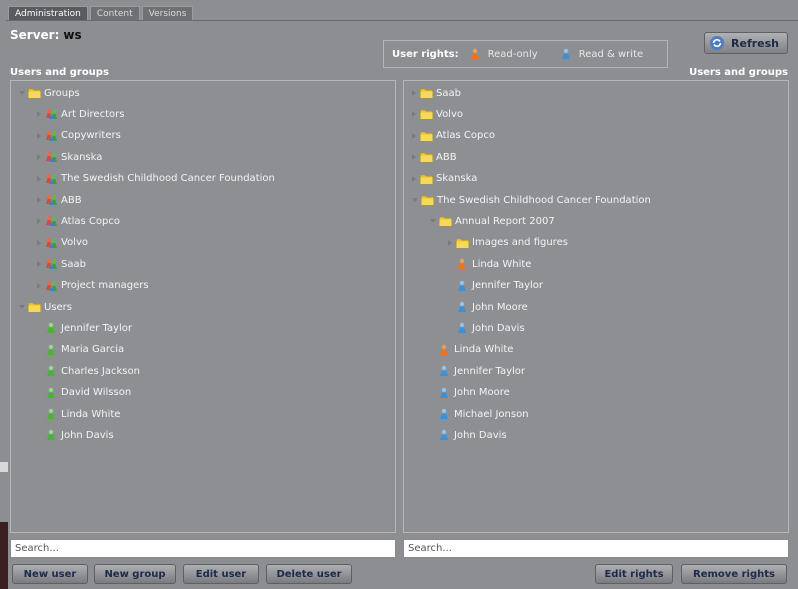  I want to click on legend-read-only-label: Read-only, so click(512, 54).